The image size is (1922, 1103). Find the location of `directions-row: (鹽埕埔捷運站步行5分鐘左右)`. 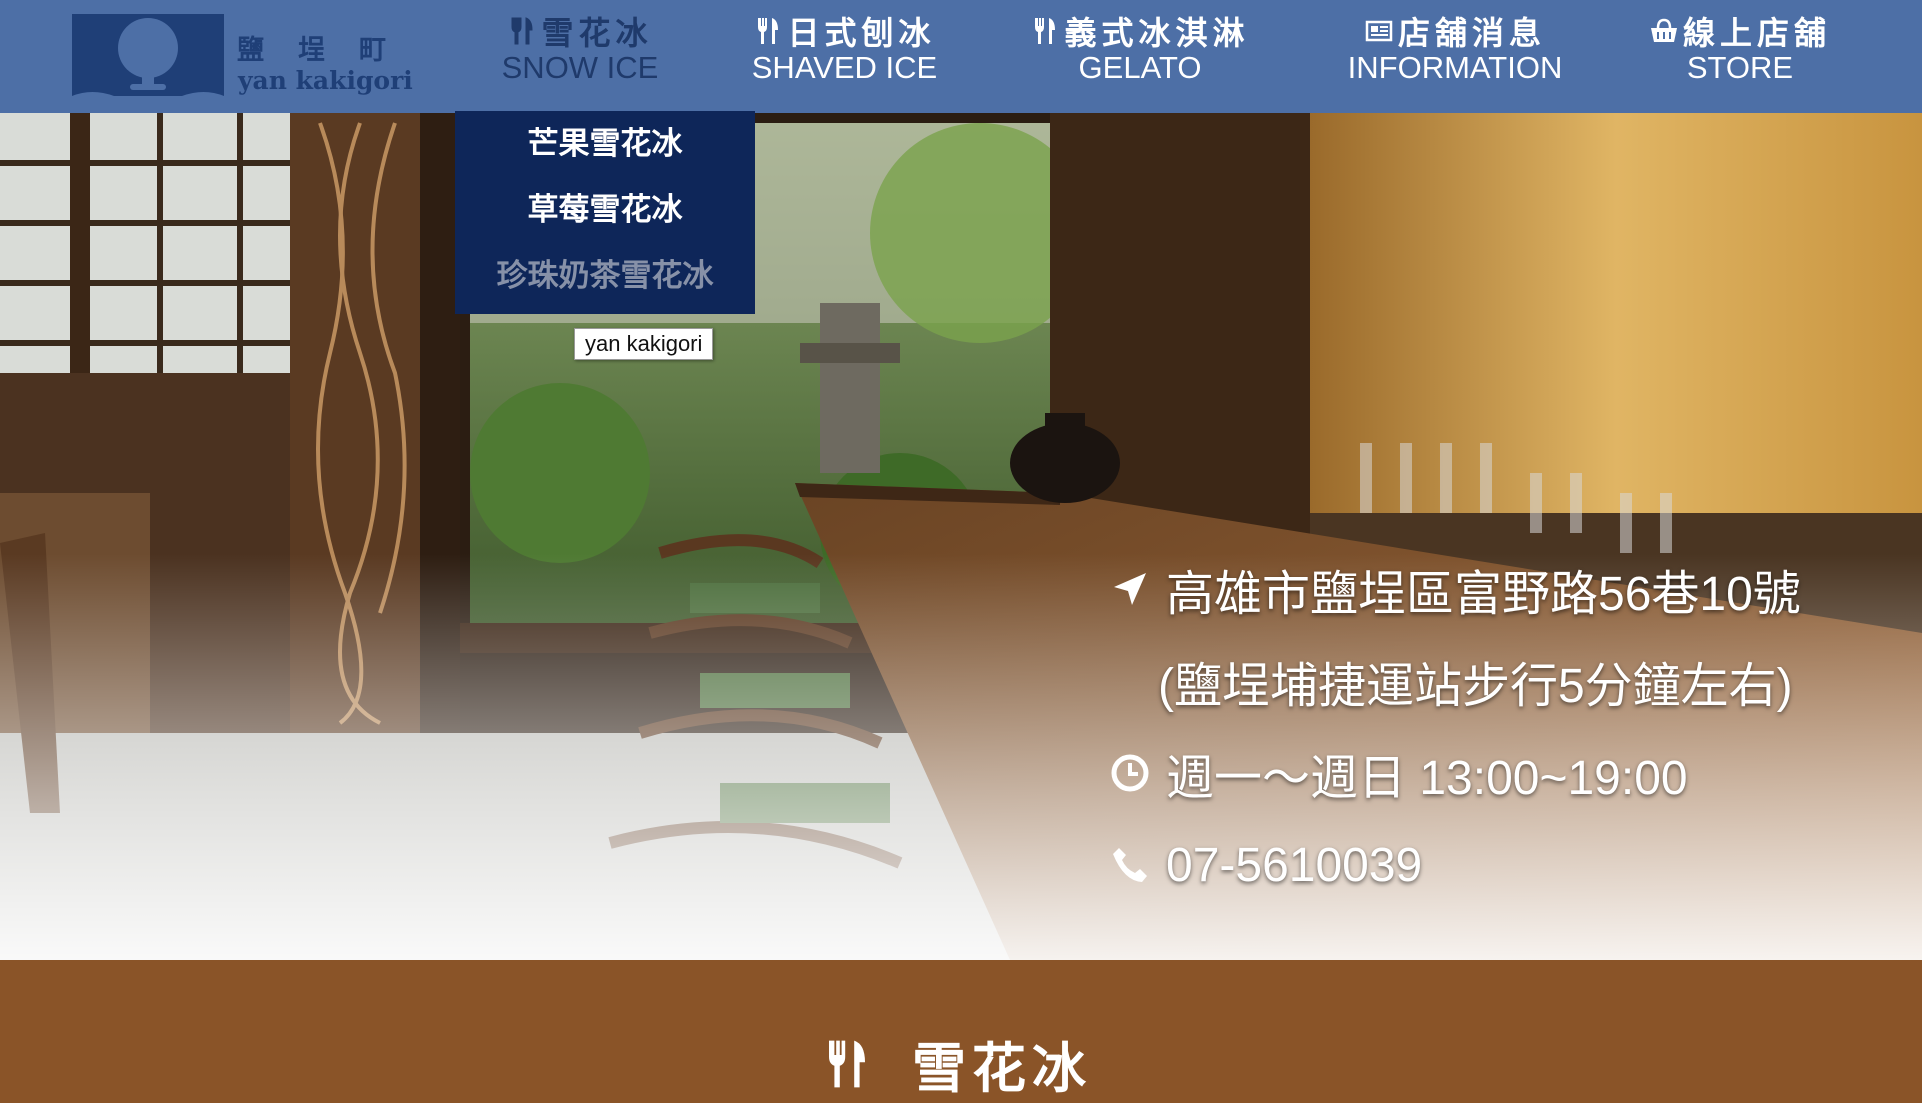

directions-row: (鹽埕埔捷運站步行5分鐘左右) is located at coordinates (1455, 681).